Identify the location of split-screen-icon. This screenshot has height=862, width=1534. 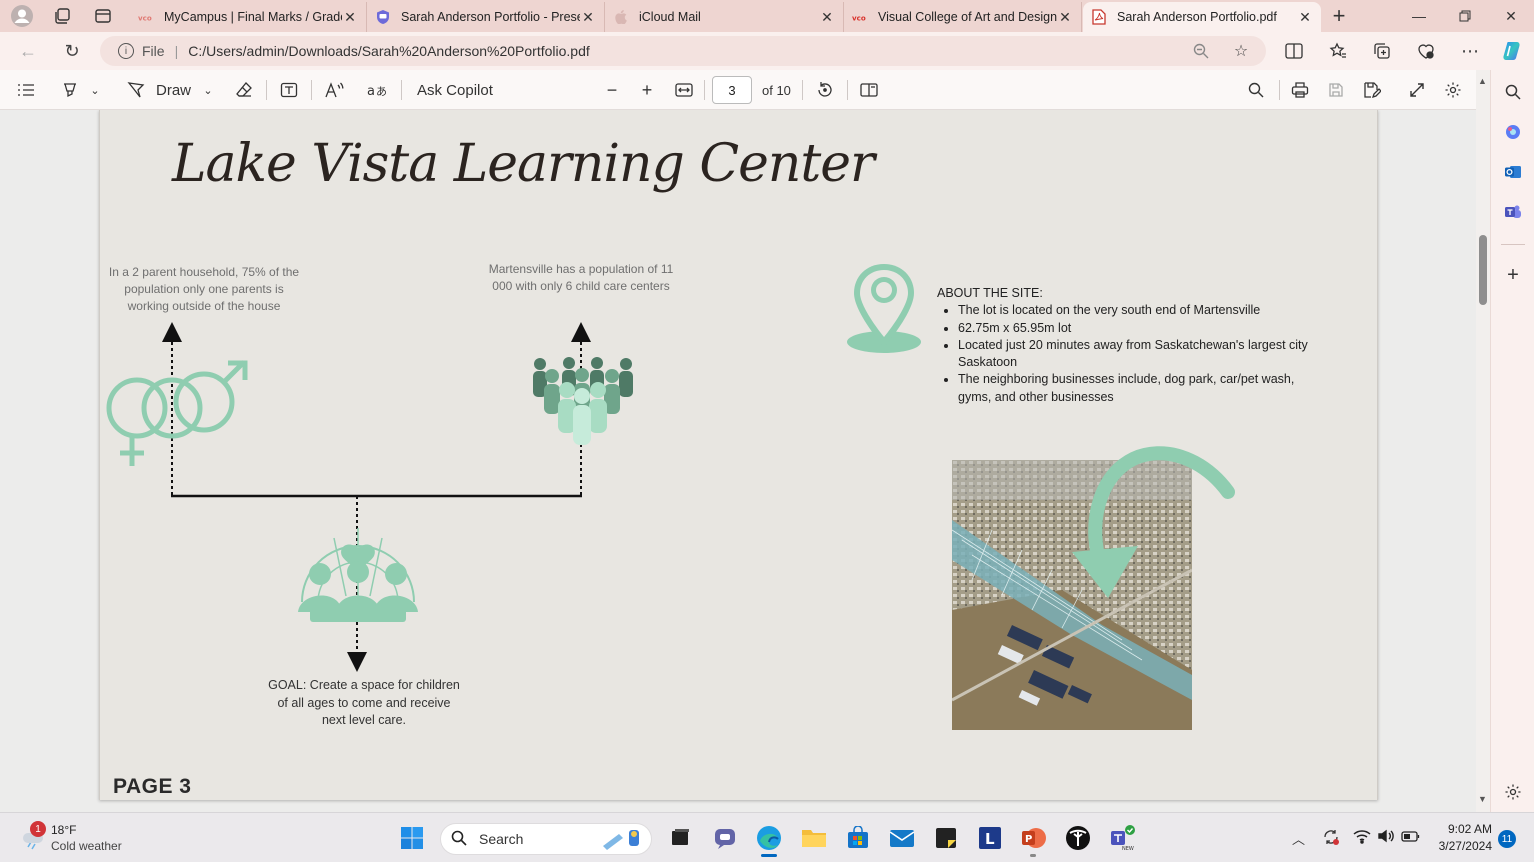
(1294, 51).